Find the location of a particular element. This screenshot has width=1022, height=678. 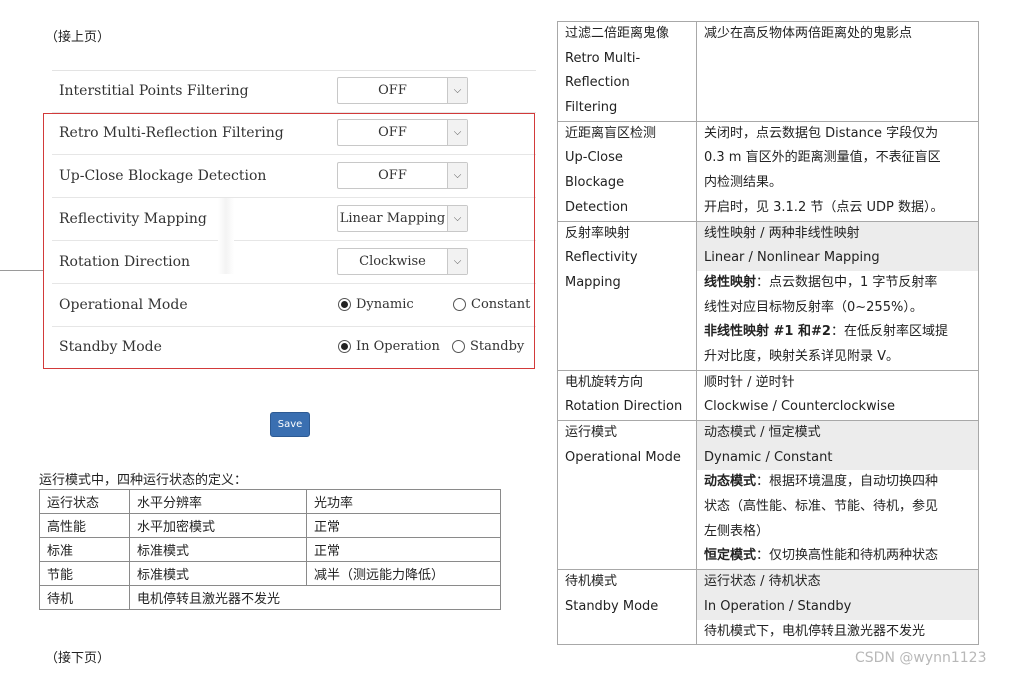

param-desc-line: Clockwise / Counterclockwise is located at coordinates (800, 407).